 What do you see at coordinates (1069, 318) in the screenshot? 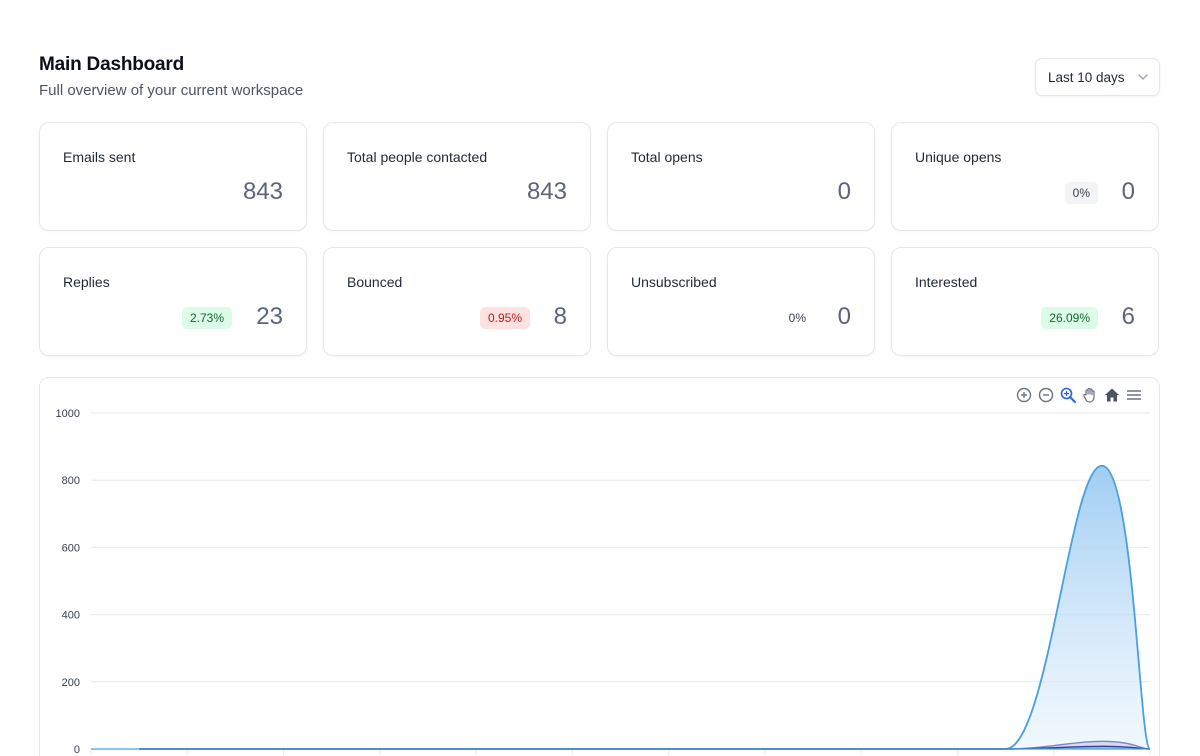
I see `stat-percent-badge: 26.09%` at bounding box center [1069, 318].